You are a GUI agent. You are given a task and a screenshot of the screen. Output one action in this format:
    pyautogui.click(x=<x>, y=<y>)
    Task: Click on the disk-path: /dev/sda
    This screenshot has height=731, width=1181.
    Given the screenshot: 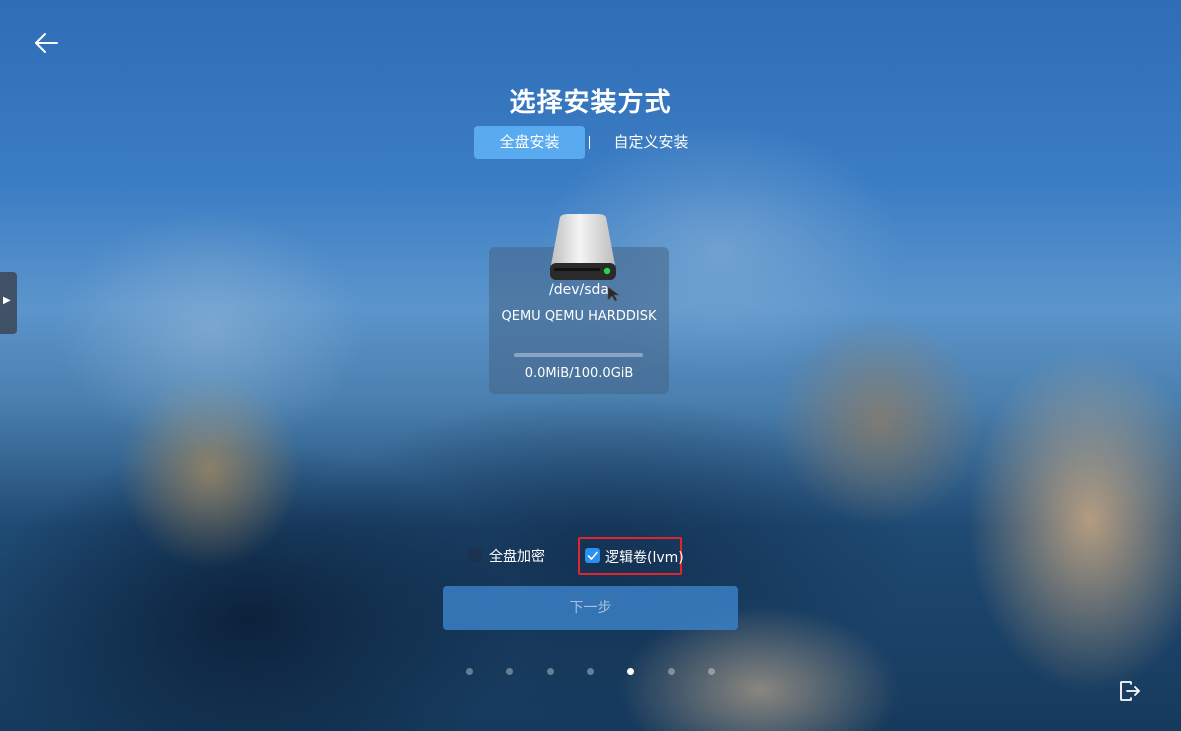 What is the action you would take?
    pyautogui.click(x=579, y=290)
    